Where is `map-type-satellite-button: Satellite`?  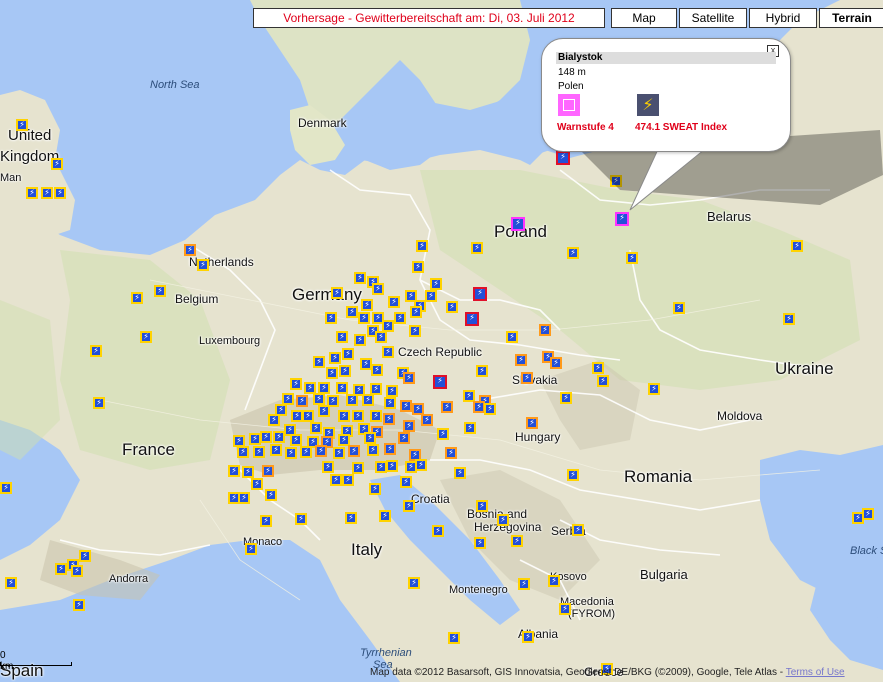 map-type-satellite-button: Satellite is located at coordinates (713, 18).